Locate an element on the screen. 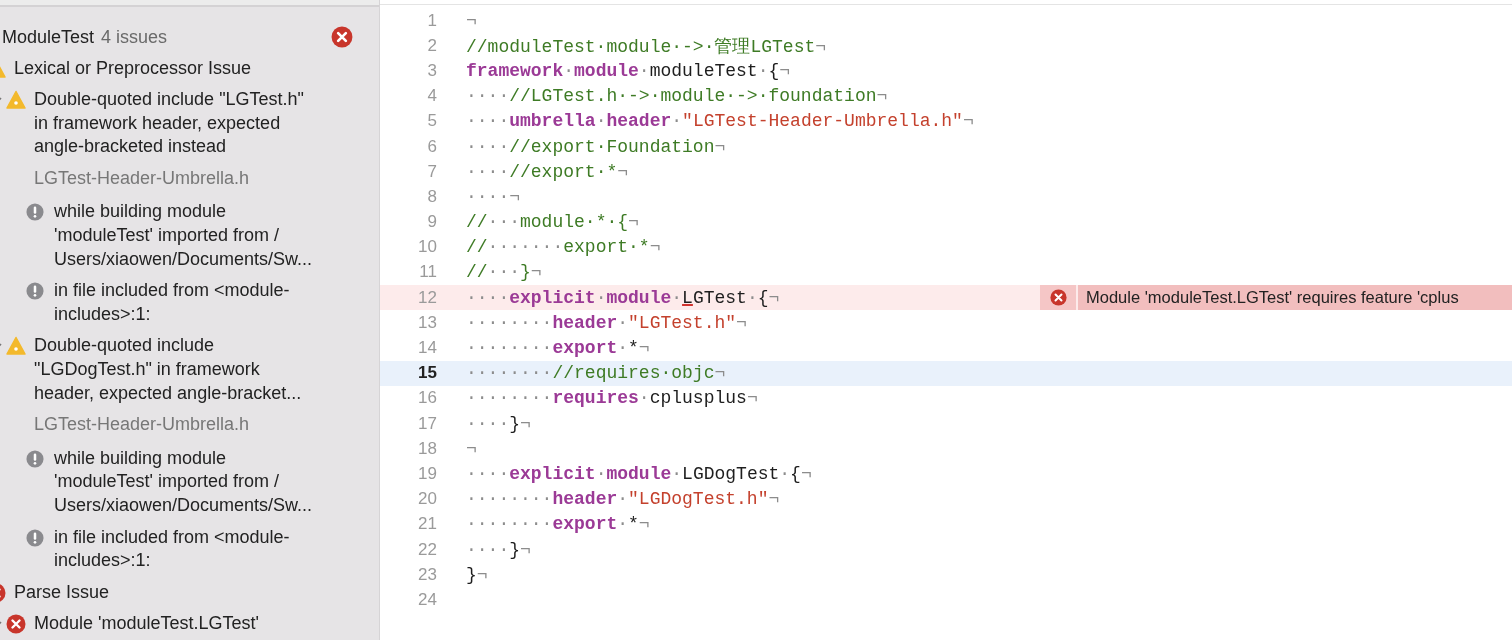 Image resolution: width=1512 pixels, height=640 pixels. issue-message: Double-quoted include "LGTest.h" in framework header, expected angle-bracketed instead is located at coordinates (169, 123).